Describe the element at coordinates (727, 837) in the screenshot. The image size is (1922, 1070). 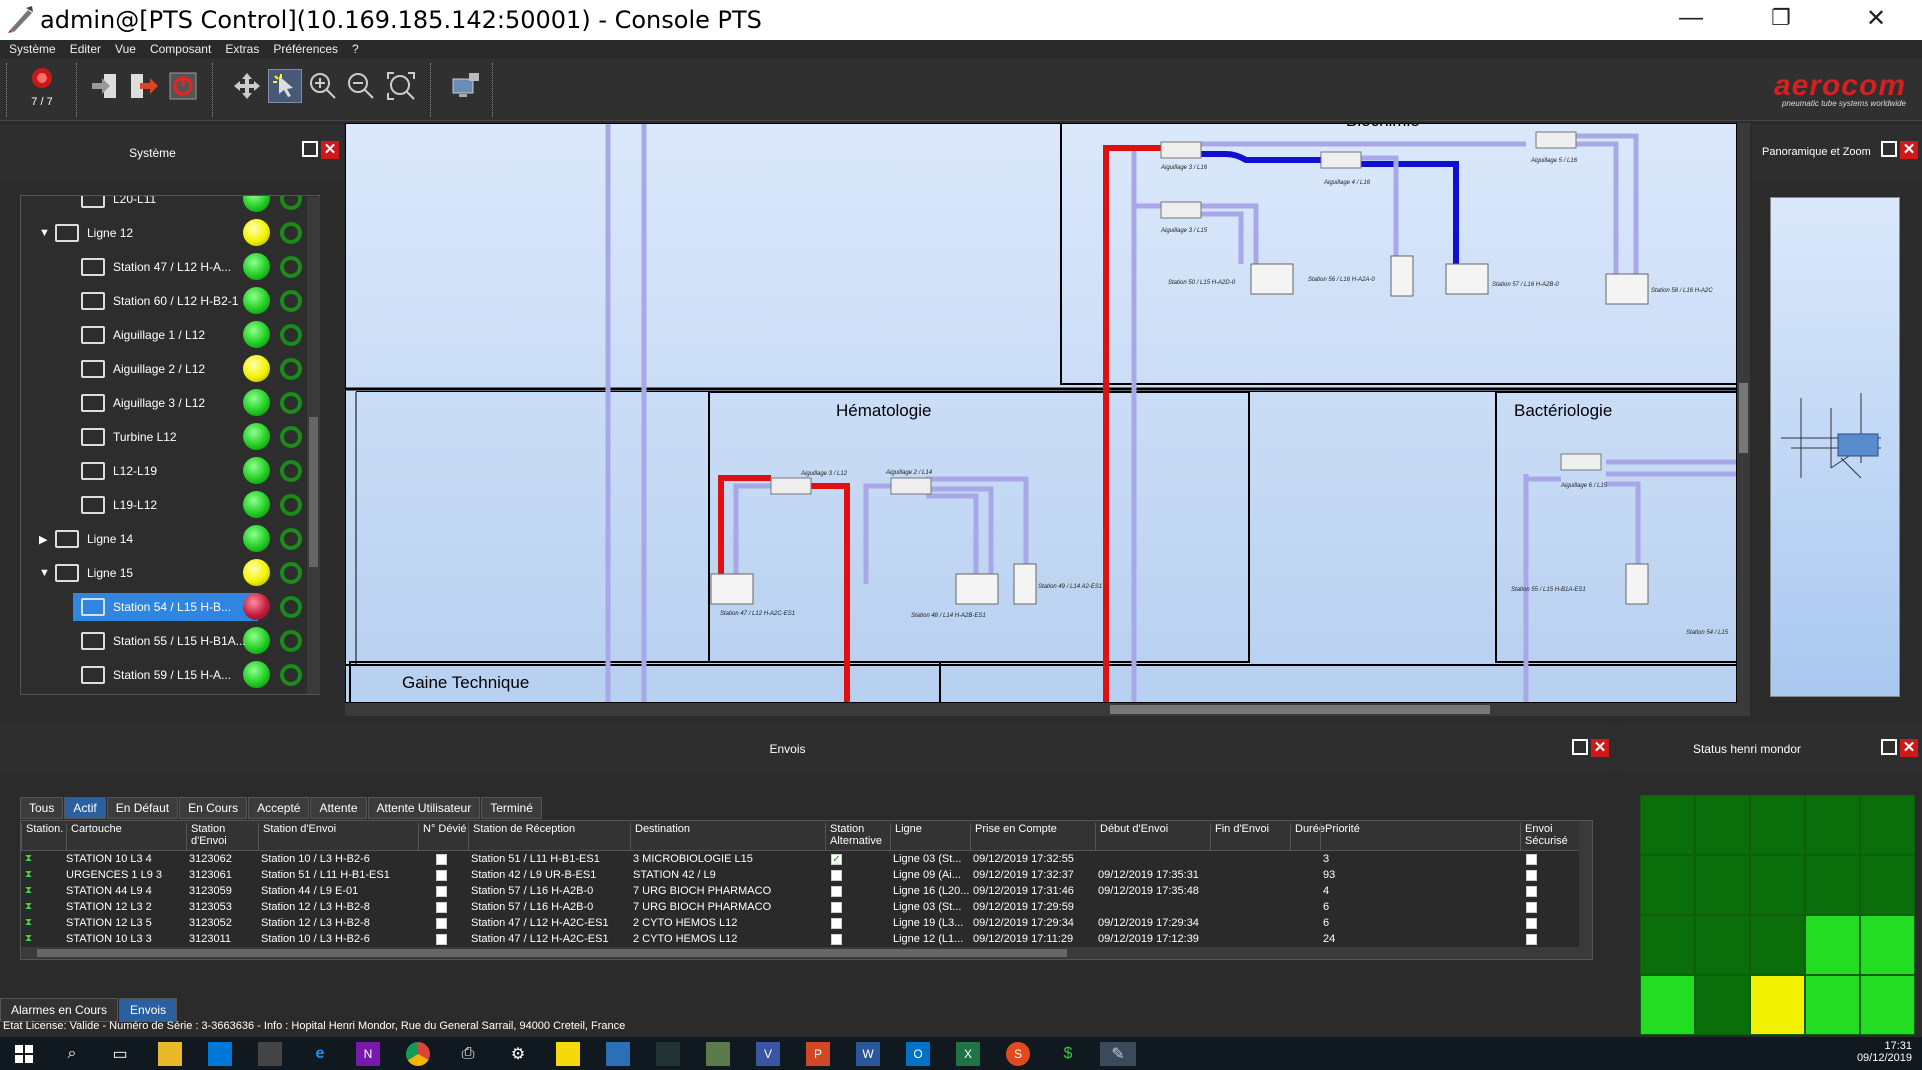
I see `column-header: Destination` at that location.